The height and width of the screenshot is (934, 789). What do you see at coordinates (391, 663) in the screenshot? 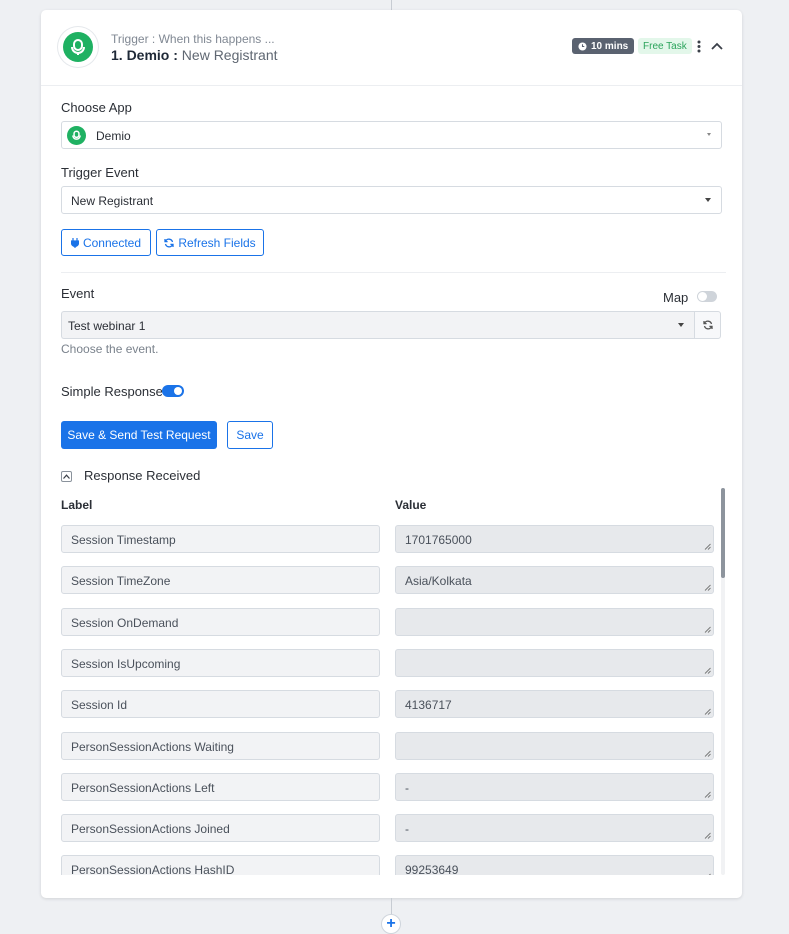
I see `table-row: Session IsUpcoming` at bounding box center [391, 663].